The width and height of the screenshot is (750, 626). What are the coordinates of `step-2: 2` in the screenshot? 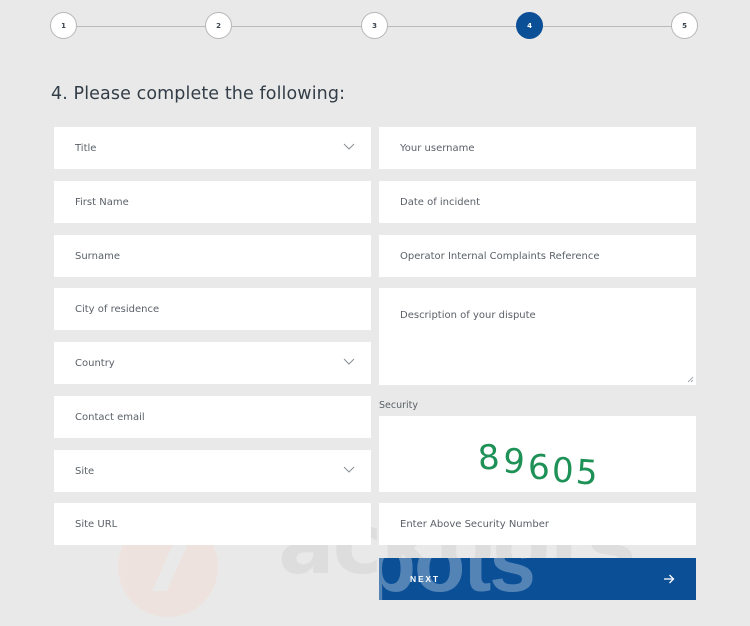 It's located at (218, 25).